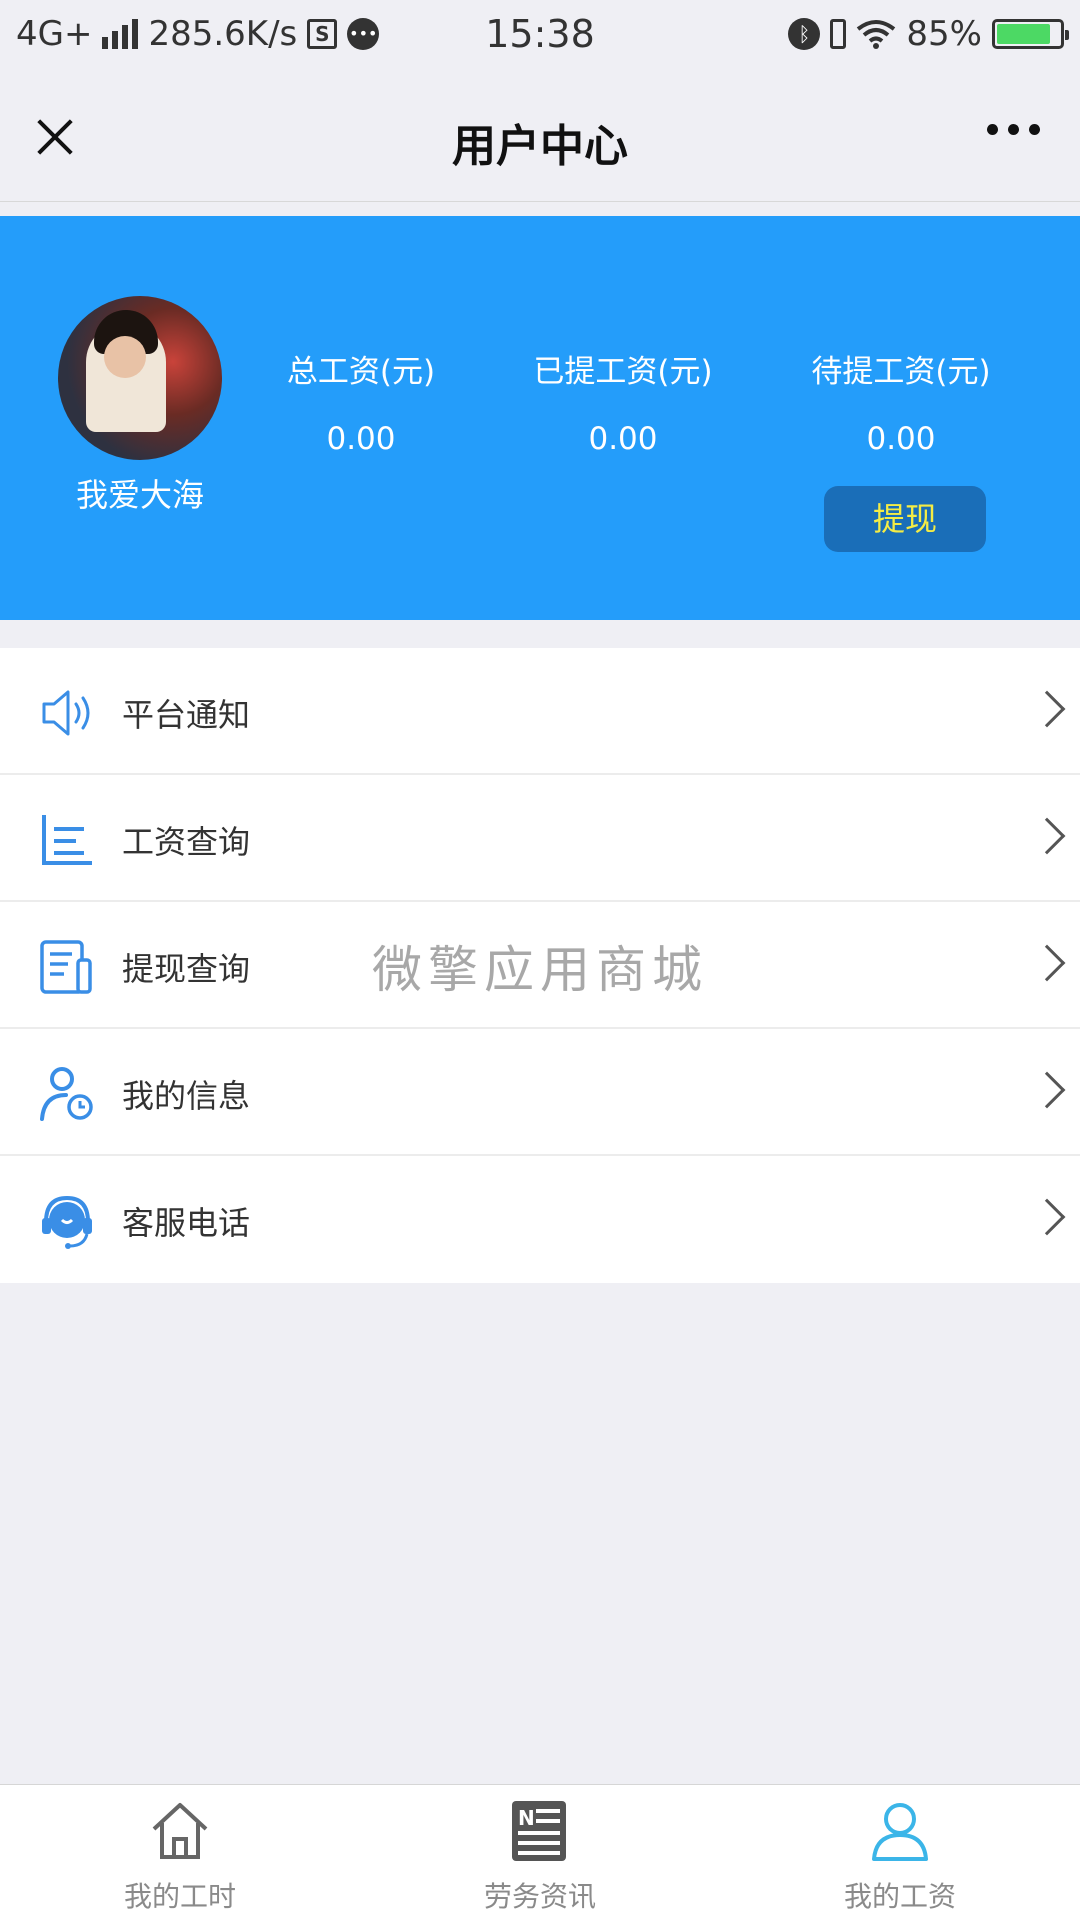 The height and width of the screenshot is (1920, 1080). What do you see at coordinates (623, 372) in the screenshot?
I see `stat-label: 已提工资(元)` at bounding box center [623, 372].